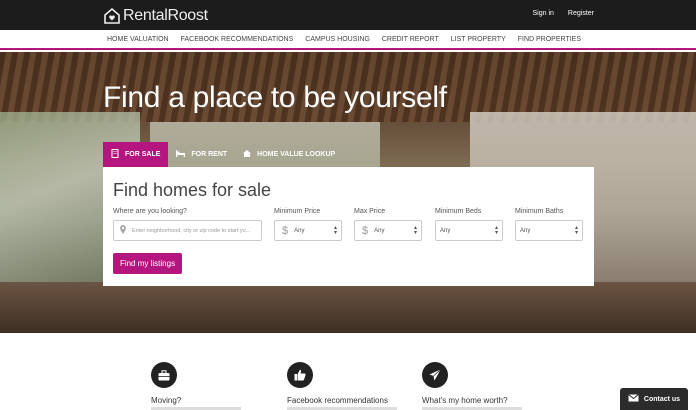  I want to click on briefcase-icon, so click(164, 375).